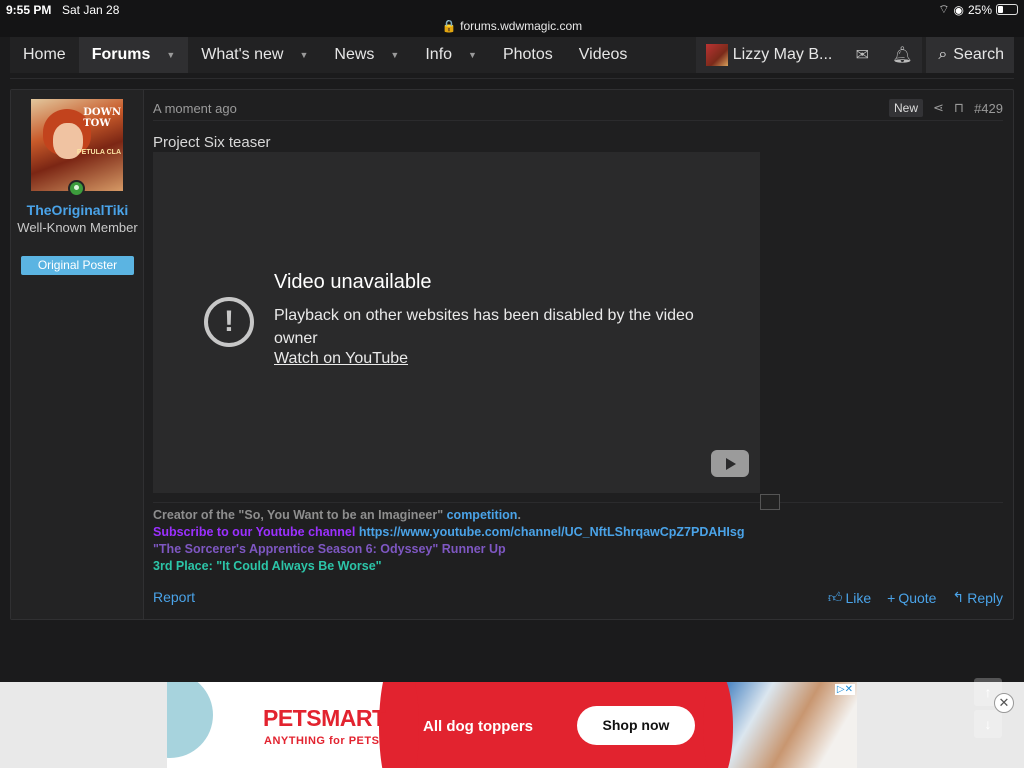 This screenshot has width=1024, height=768. I want to click on competition-link: competition, so click(482, 515).